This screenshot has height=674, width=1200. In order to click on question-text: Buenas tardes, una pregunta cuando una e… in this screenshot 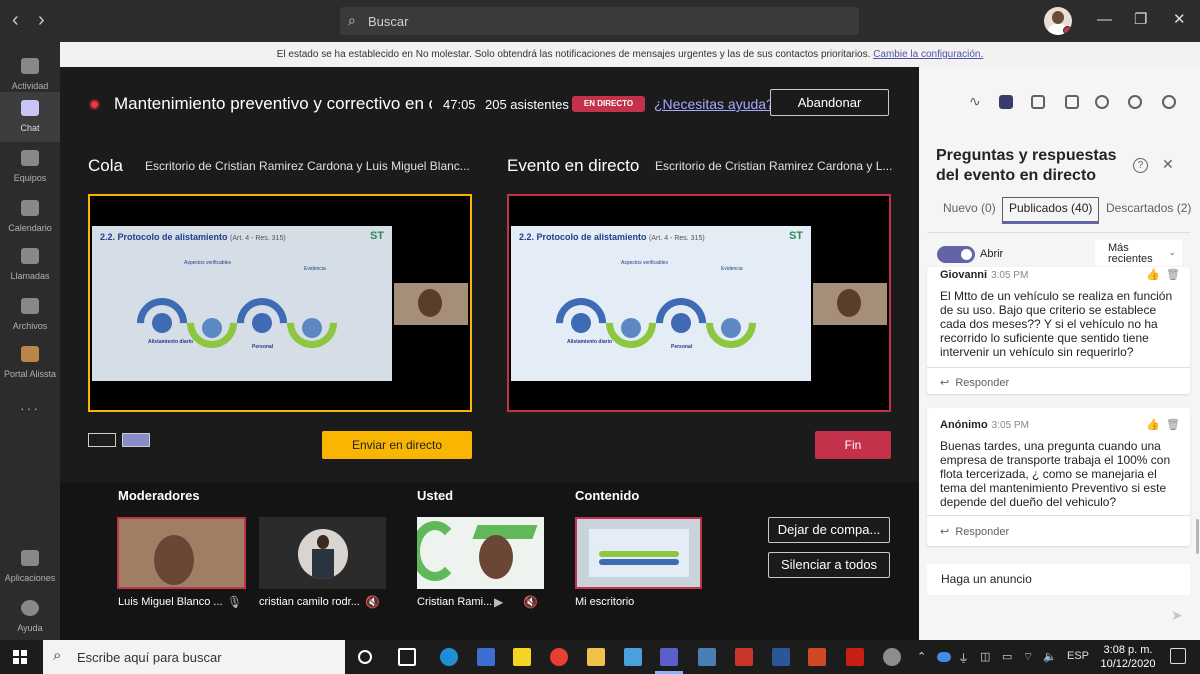, I will do `click(1055, 474)`.